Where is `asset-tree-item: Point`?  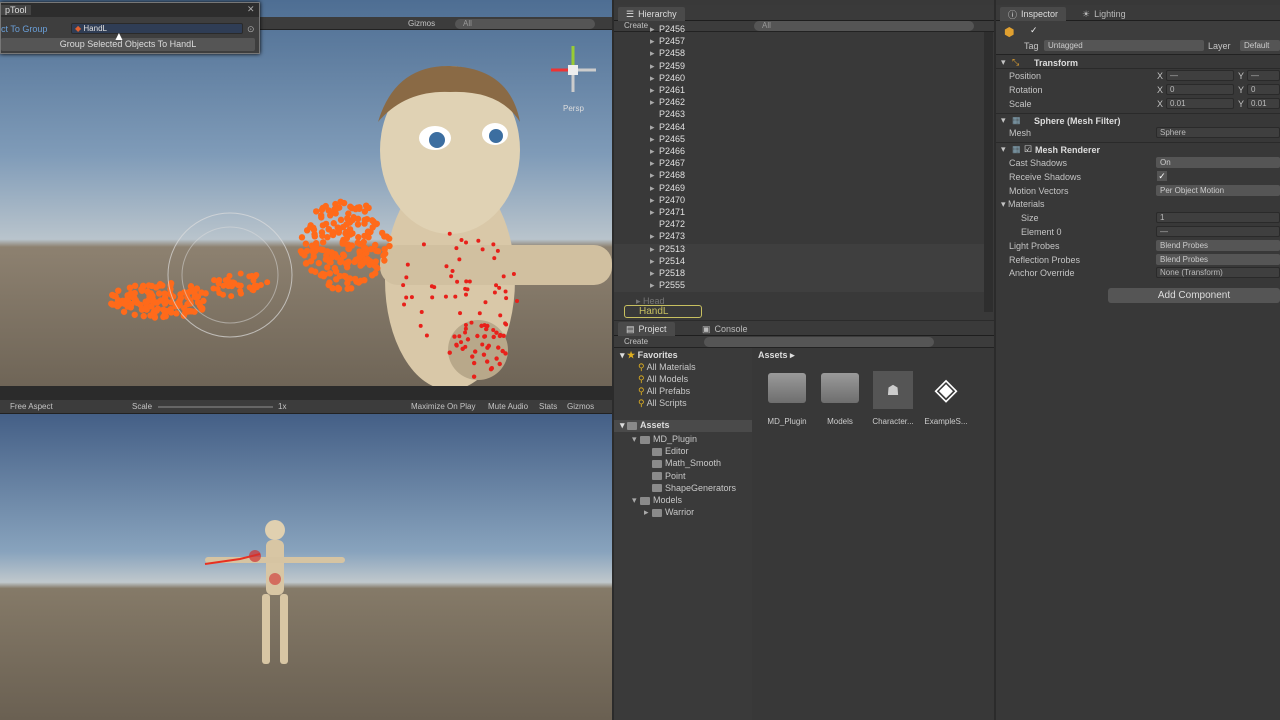 asset-tree-item: Point is located at coordinates (665, 476).